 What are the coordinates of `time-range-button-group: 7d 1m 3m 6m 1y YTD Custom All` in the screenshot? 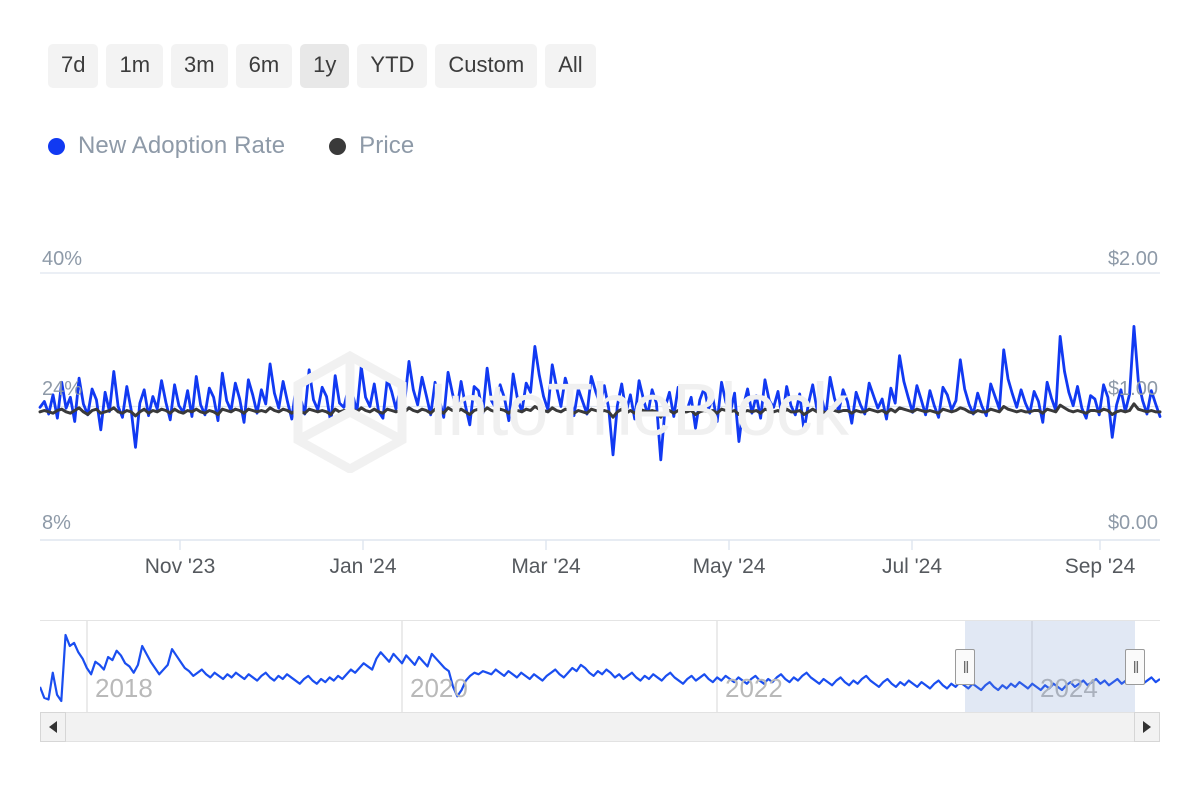 It's located at (322, 66).